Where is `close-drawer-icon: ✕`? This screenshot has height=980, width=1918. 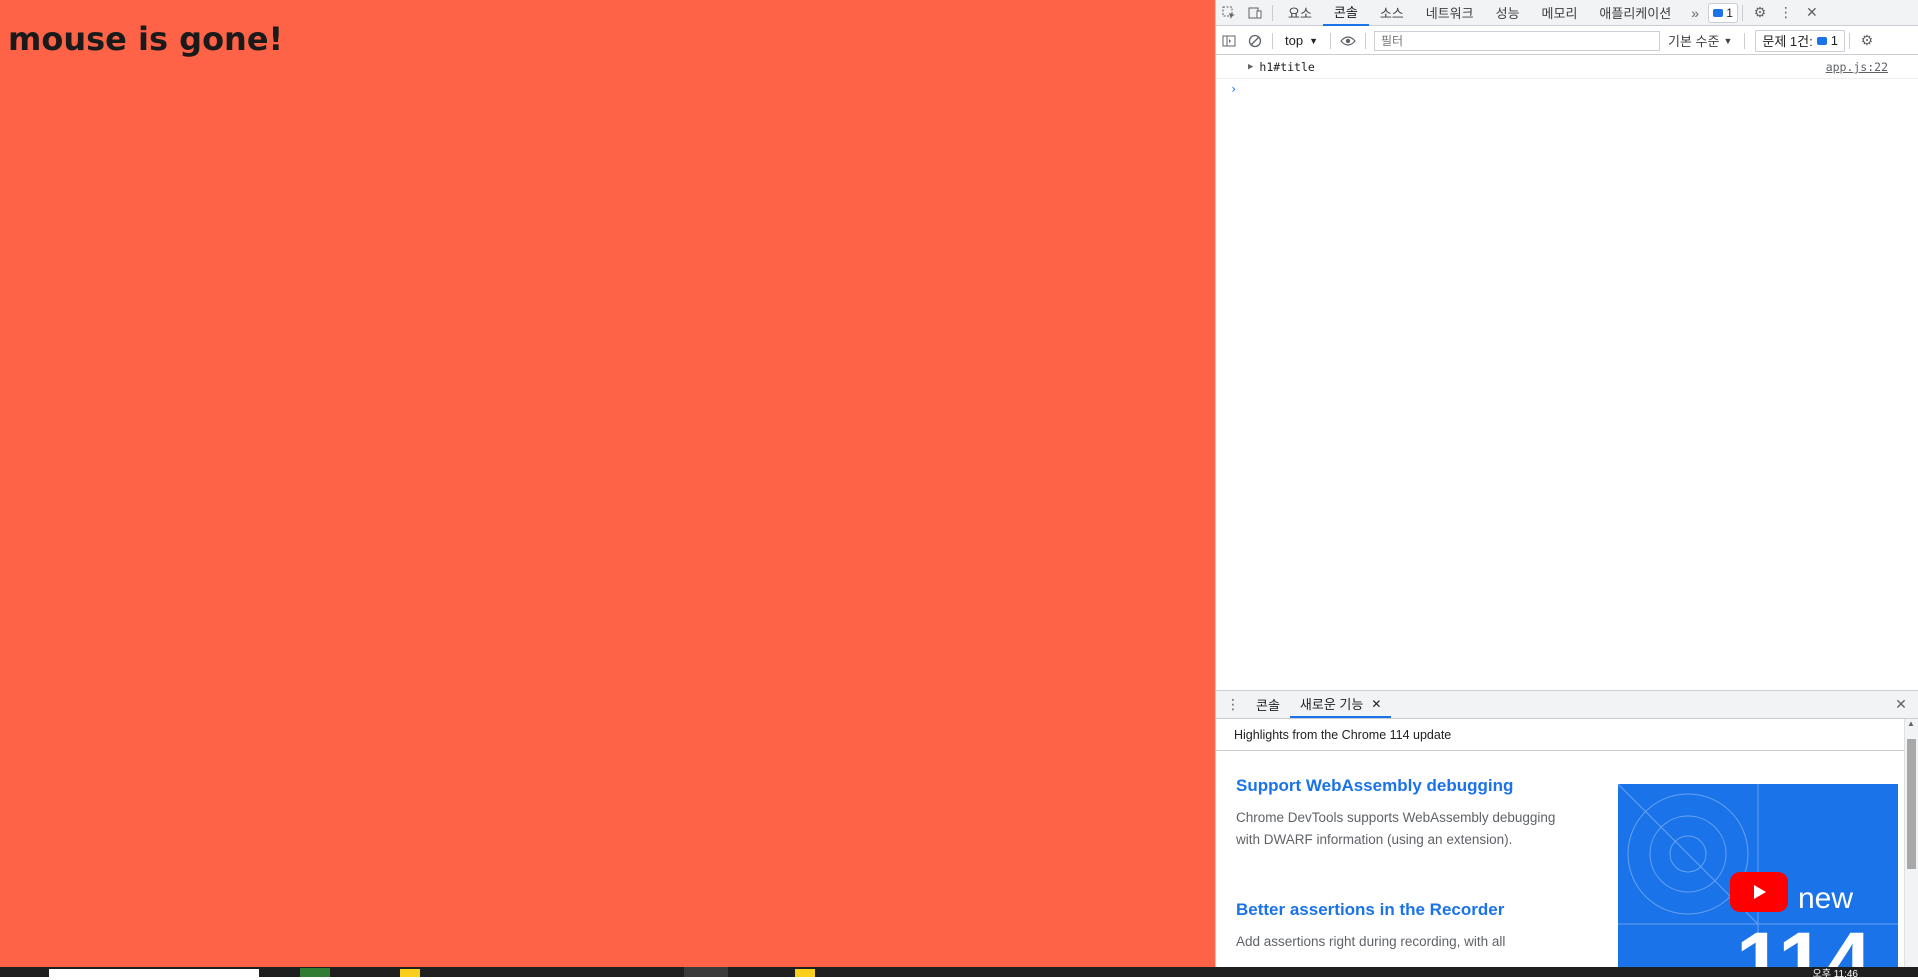
close-drawer-icon: ✕ is located at coordinates (1901, 705).